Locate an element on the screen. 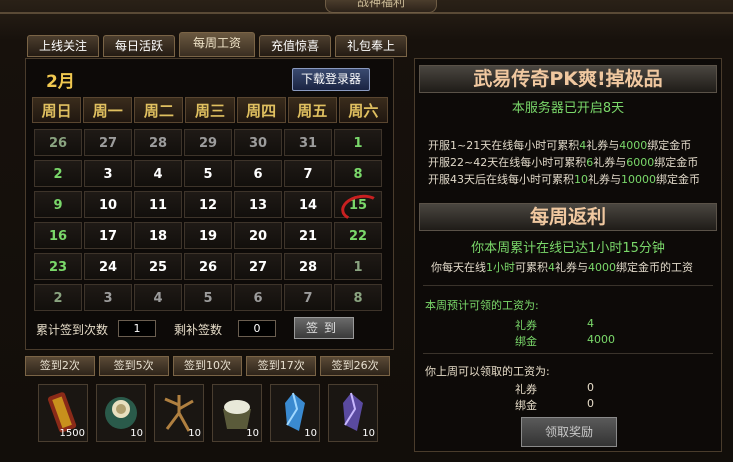 This screenshot has height=462, width=733. total-signin-count: 1 is located at coordinates (137, 328).